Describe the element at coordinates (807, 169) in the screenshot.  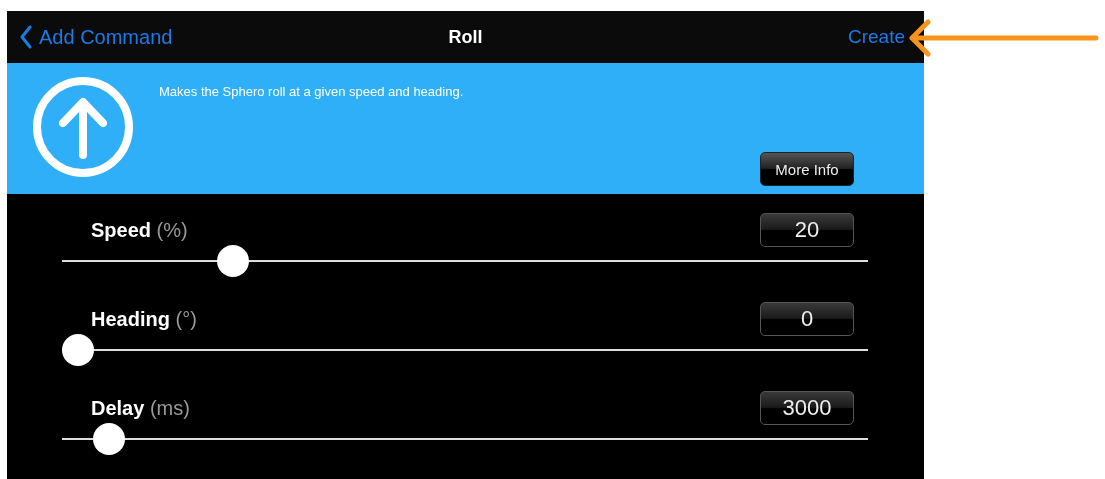
I see `more-info-button: More Info` at that location.